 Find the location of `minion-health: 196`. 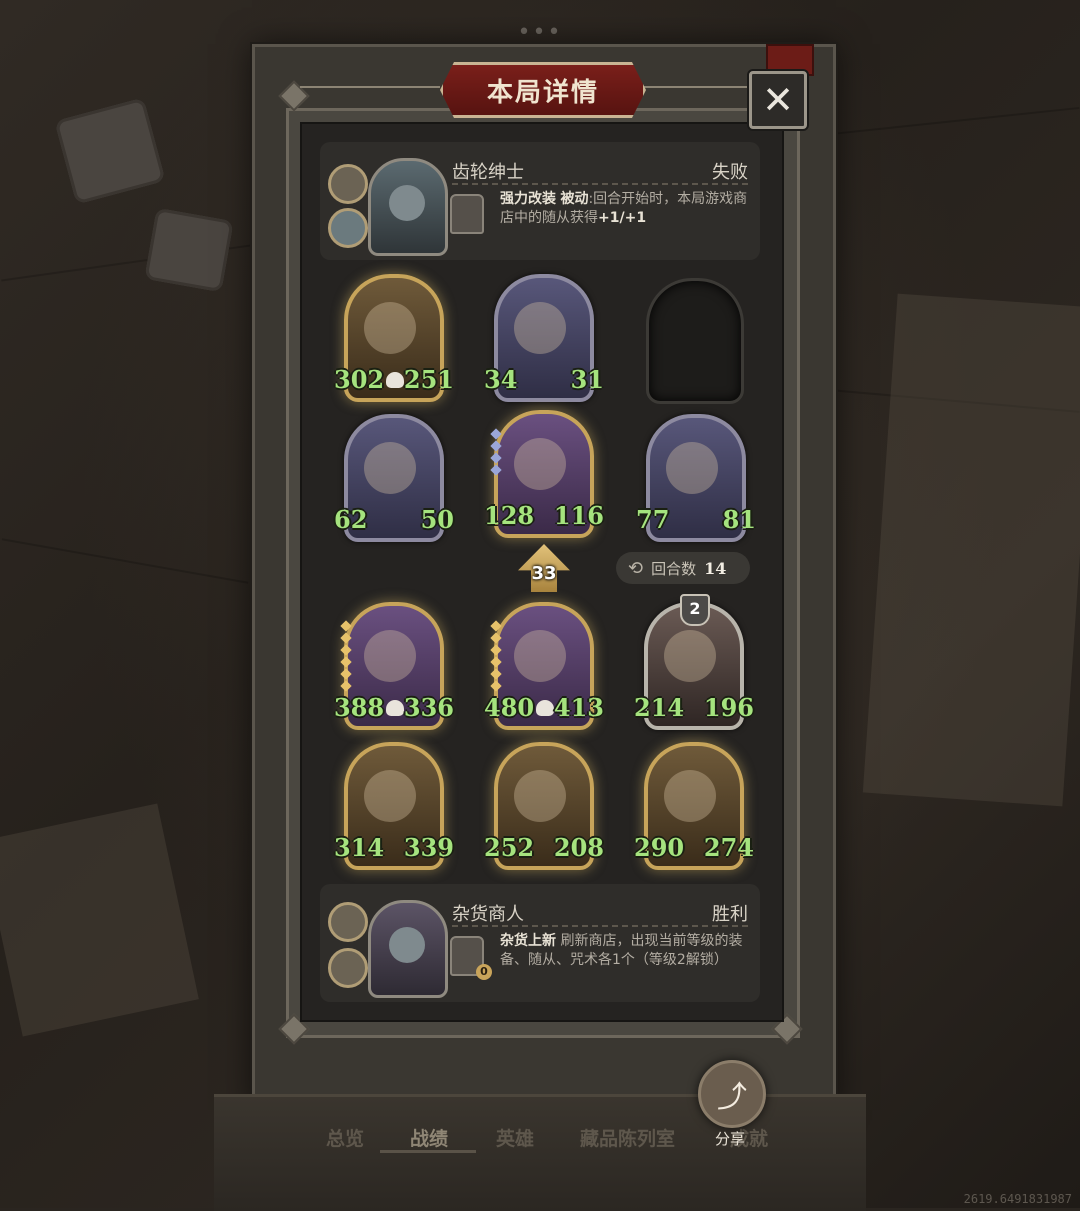

minion-health: 196 is located at coordinates (728, 707).